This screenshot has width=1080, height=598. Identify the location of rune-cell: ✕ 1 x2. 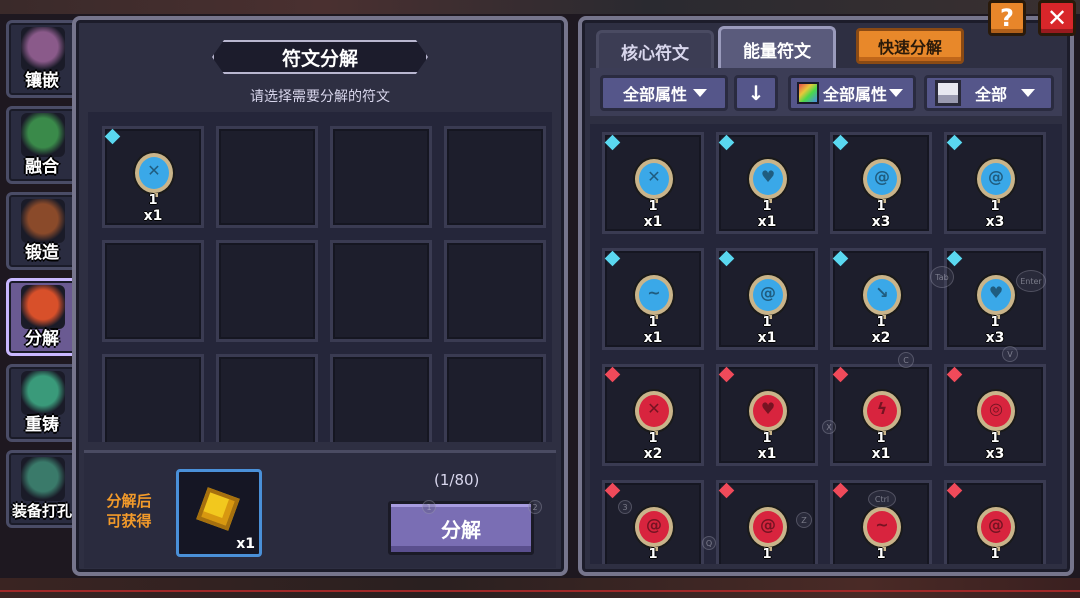
(653, 415).